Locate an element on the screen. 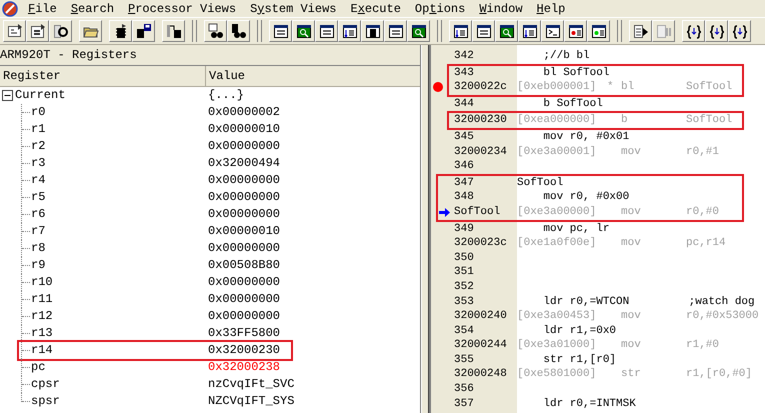 Image resolution: width=765 pixels, height=413 pixels. menu-item: Window is located at coordinates (501, 8).